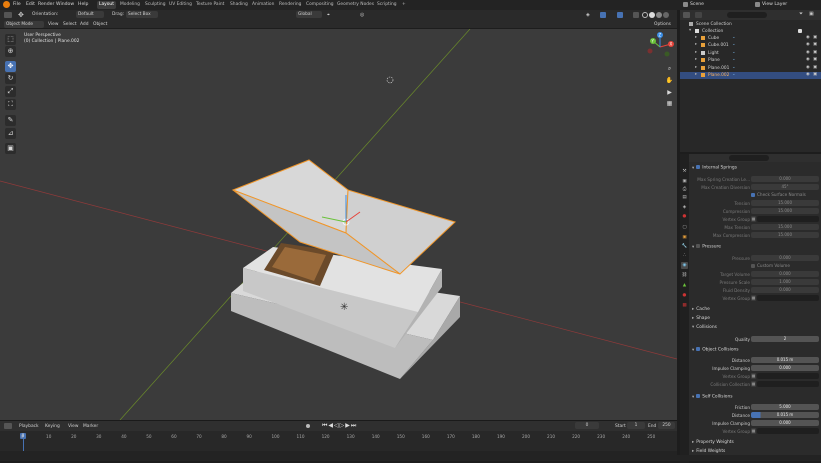 This screenshot has height=463, width=821. Describe the element at coordinates (308, 426) in the screenshot. I see `record-icon` at that location.